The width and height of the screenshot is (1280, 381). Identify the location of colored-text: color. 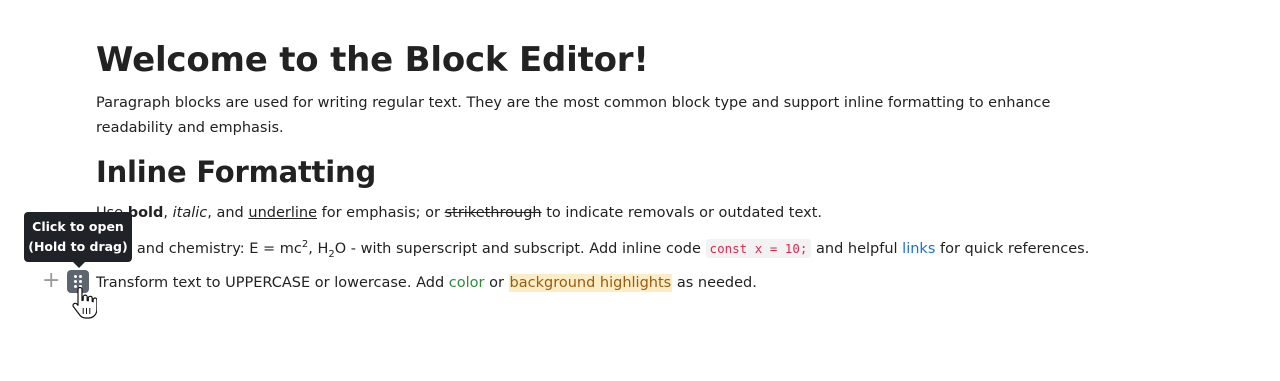
(466, 283).